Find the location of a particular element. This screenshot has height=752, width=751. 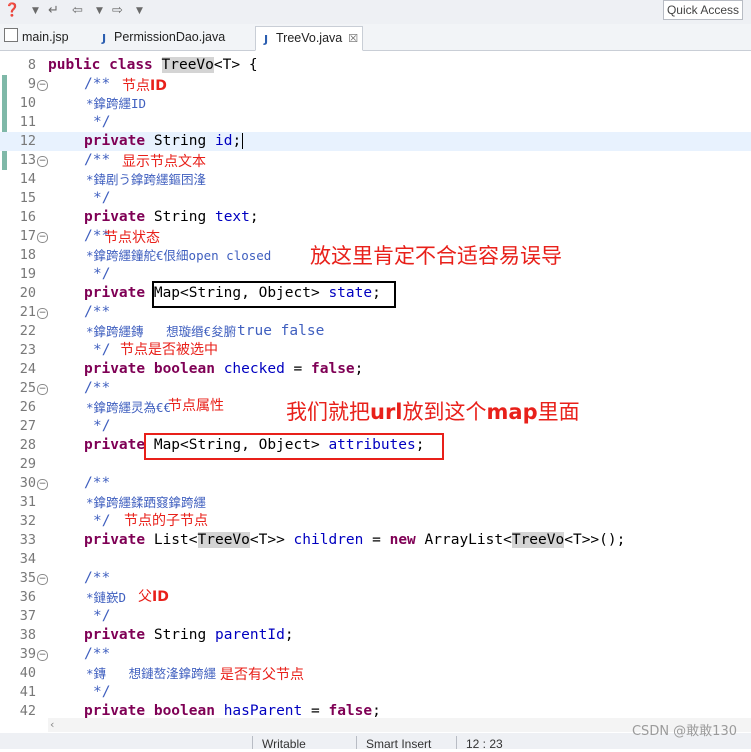

main-toolbar: ❓ ▼ ↵ ⇦ ▼ ⇨ ▼ Quick Access is located at coordinates (375, 12).